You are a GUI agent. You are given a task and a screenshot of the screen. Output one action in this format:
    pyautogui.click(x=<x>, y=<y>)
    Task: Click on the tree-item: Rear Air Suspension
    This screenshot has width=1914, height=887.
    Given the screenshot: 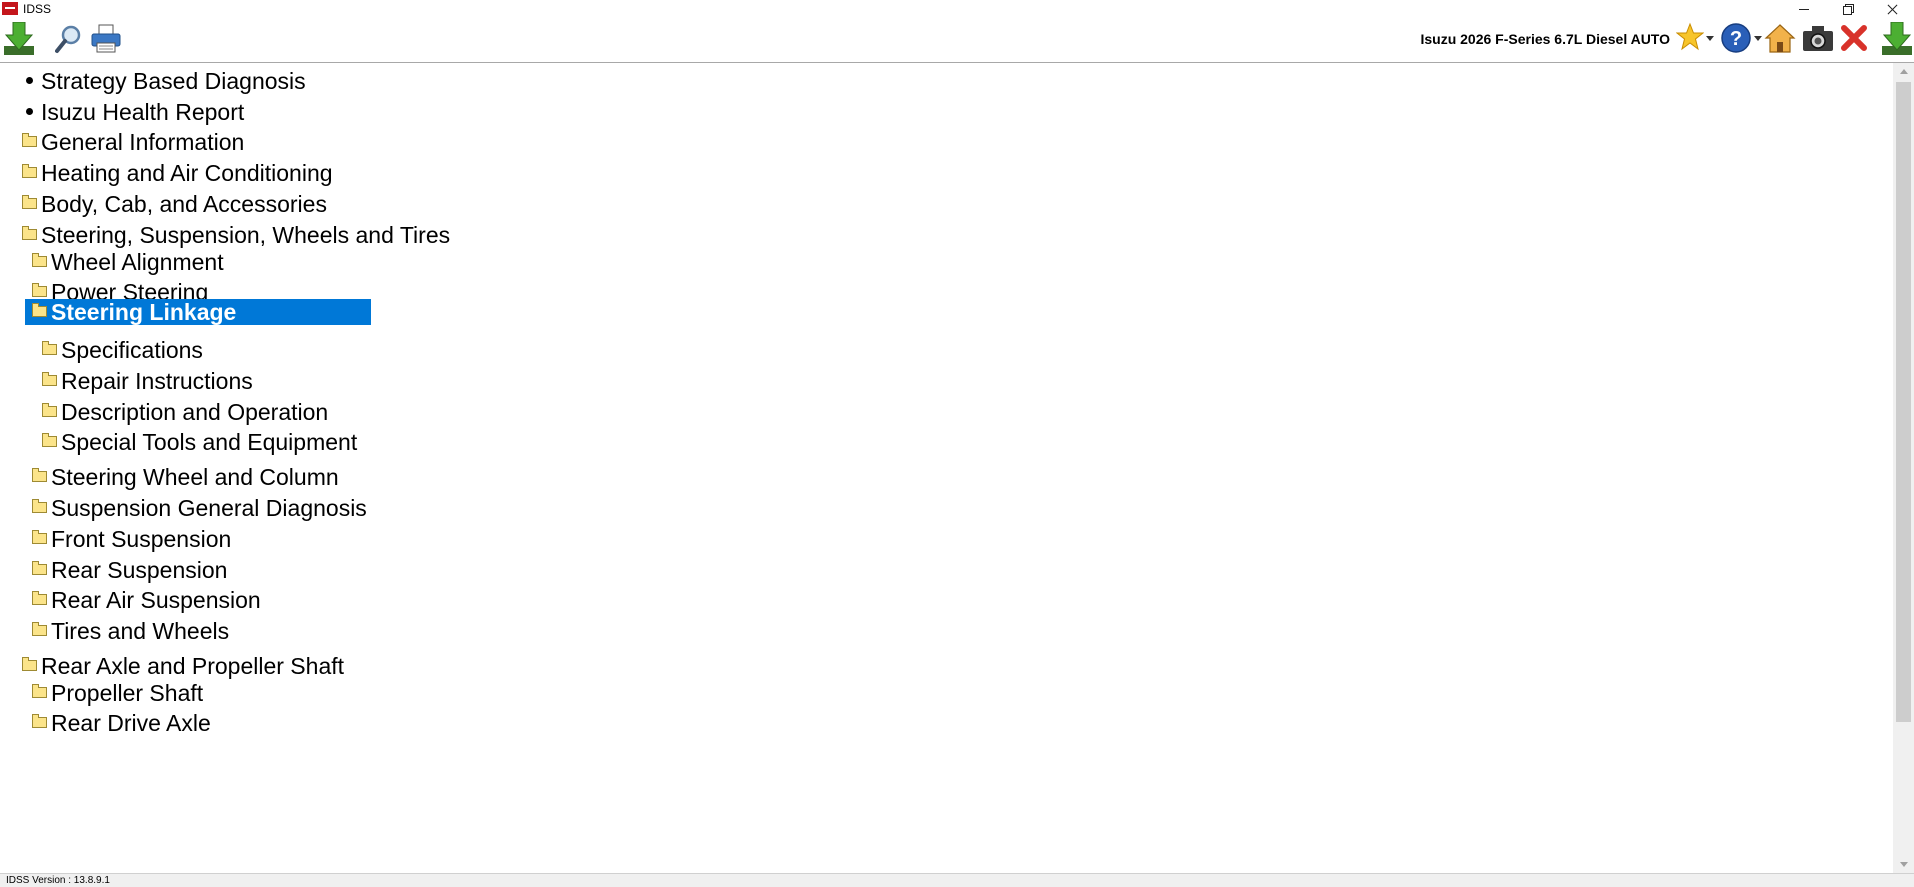 What is the action you would take?
    pyautogui.click(x=146, y=600)
    